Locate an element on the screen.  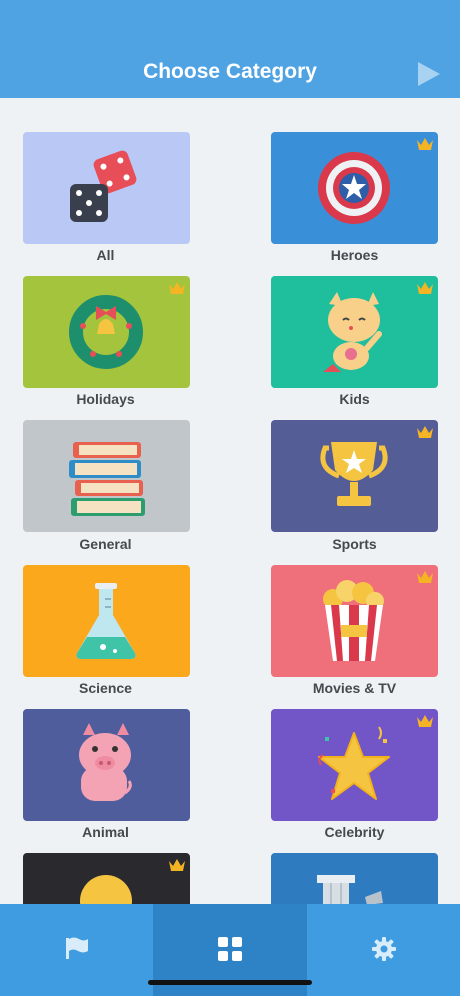
category-card-ideas is located at coordinates (106, 878).